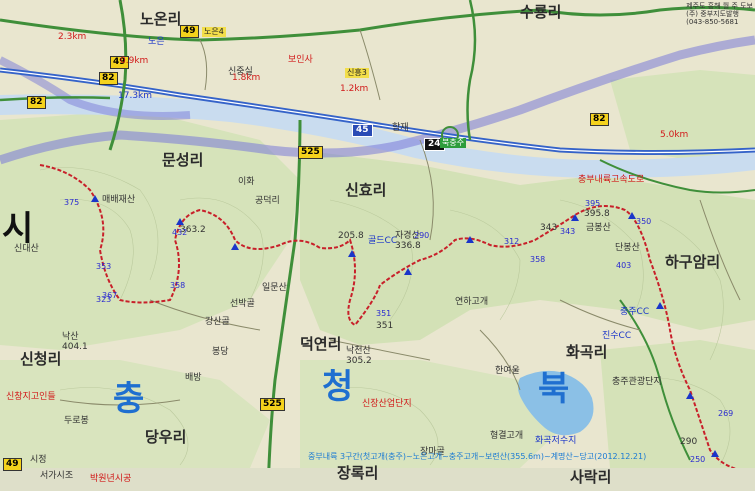  Describe the element at coordinates (726, 413) in the screenshot. I see `trail-elev: 269` at that location.